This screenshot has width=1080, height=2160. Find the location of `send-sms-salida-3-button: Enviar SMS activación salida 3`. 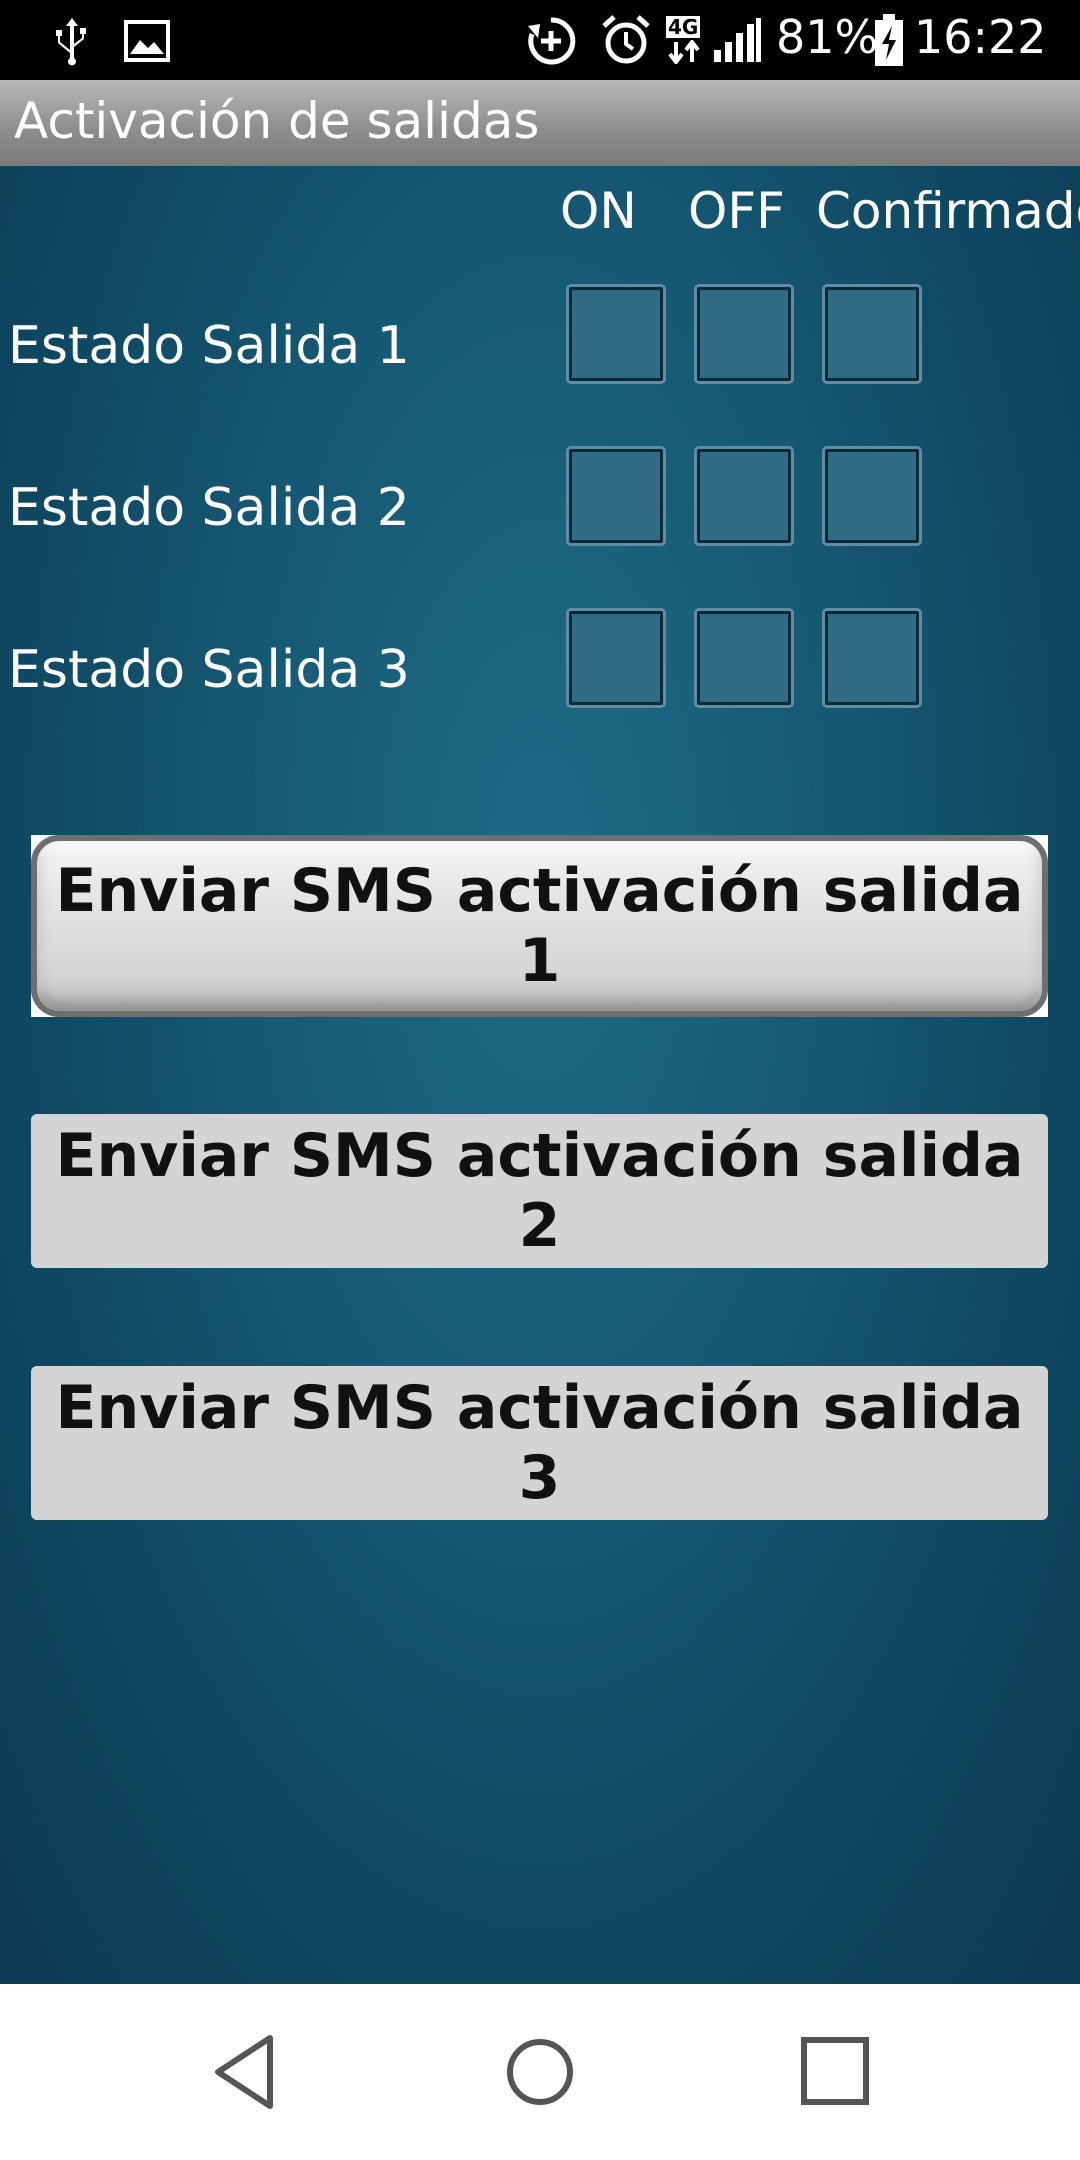

send-sms-salida-3-button: Enviar SMS activación salida 3 is located at coordinates (539, 1443).